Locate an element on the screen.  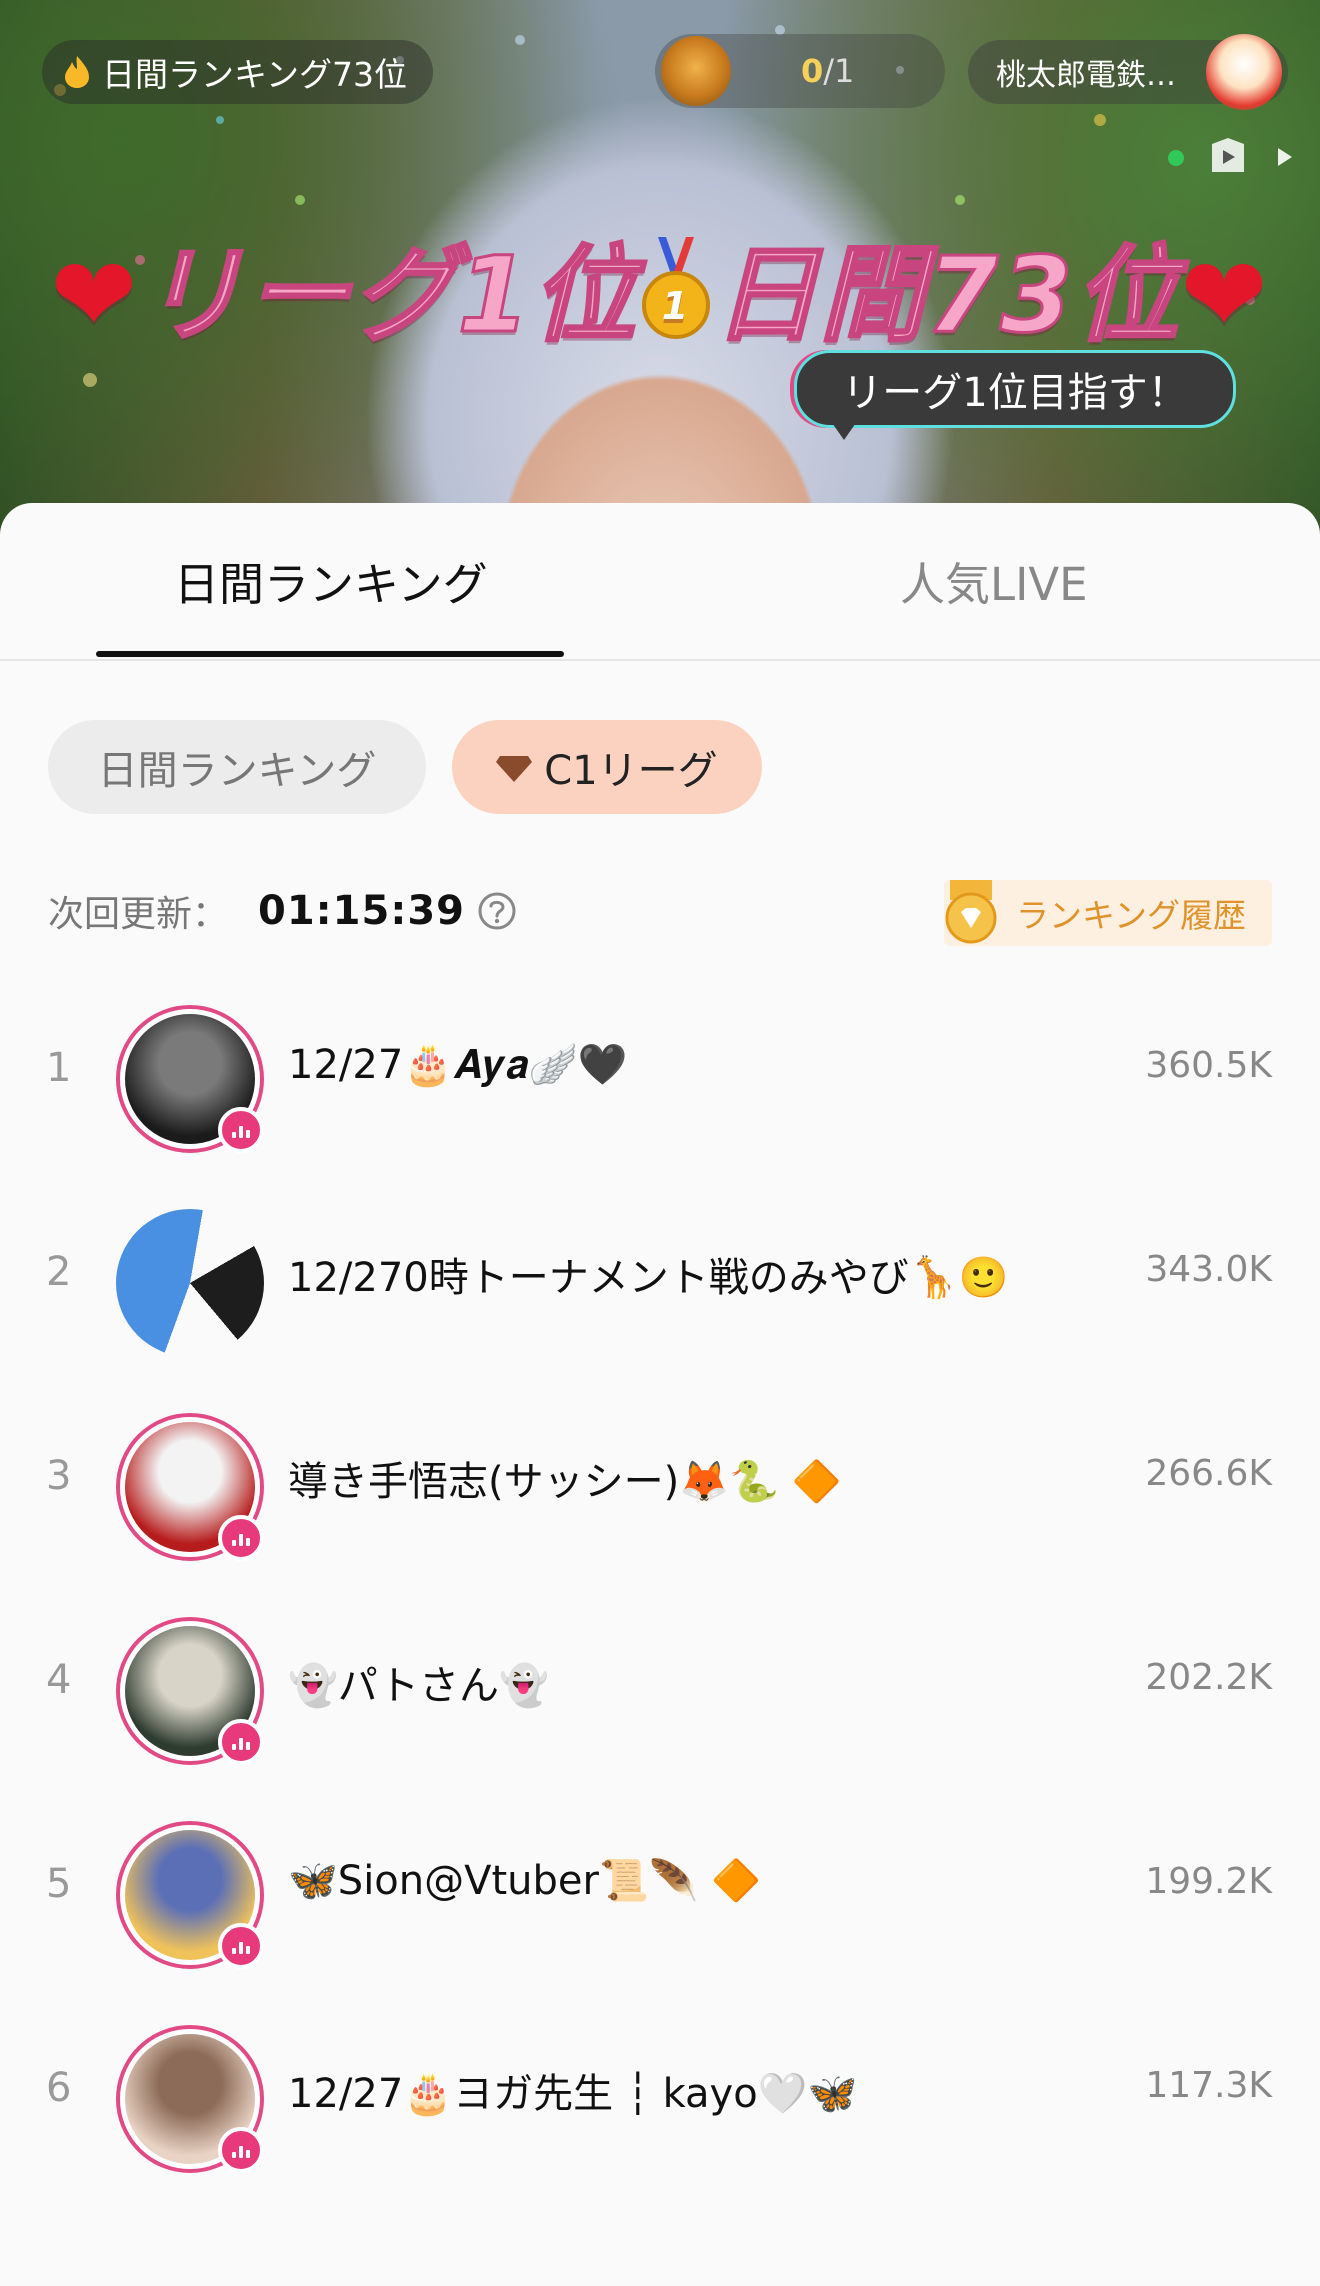
streamer-score: 360.5K is located at coordinates (1208, 1065).